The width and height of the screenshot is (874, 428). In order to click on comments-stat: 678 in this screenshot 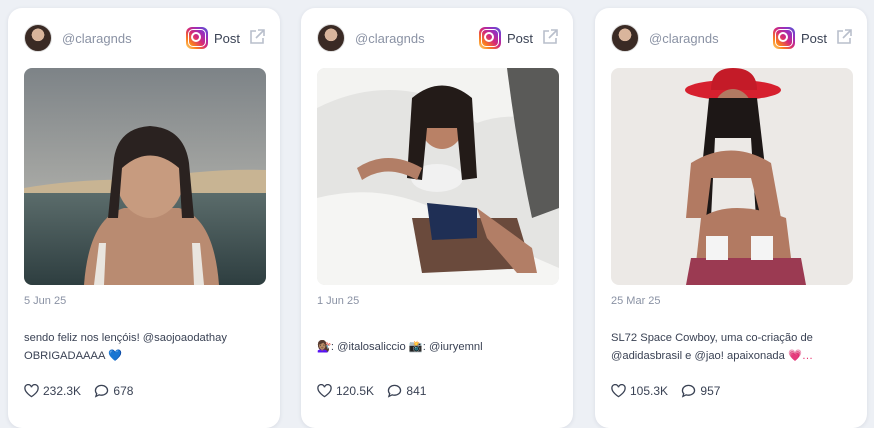, I will do `click(113, 391)`.